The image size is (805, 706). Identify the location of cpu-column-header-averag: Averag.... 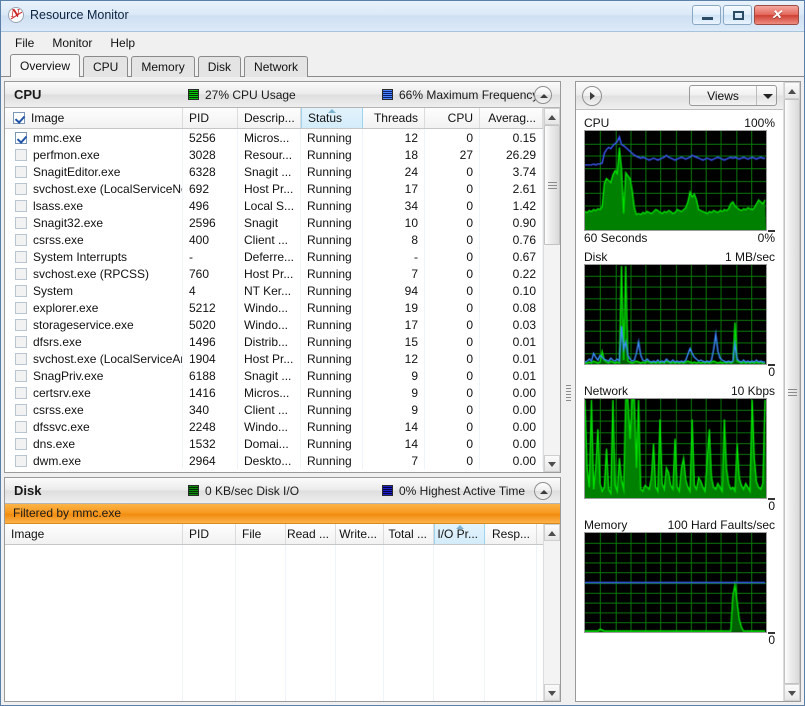
(511, 118).